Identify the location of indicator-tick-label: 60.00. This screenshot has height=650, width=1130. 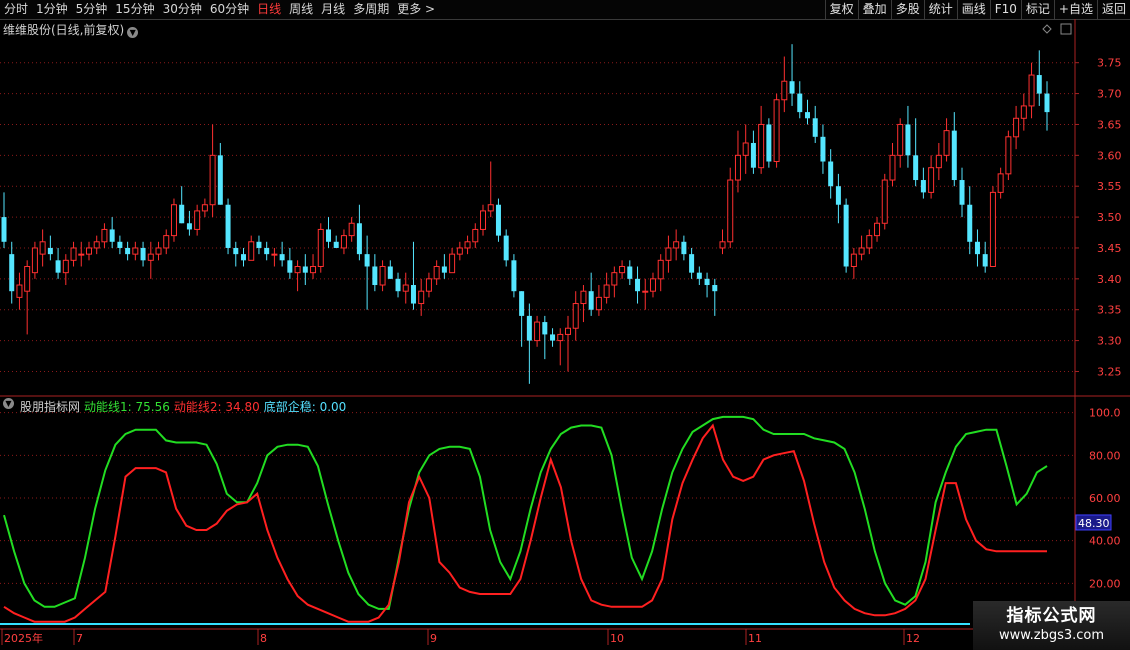
(1105, 498).